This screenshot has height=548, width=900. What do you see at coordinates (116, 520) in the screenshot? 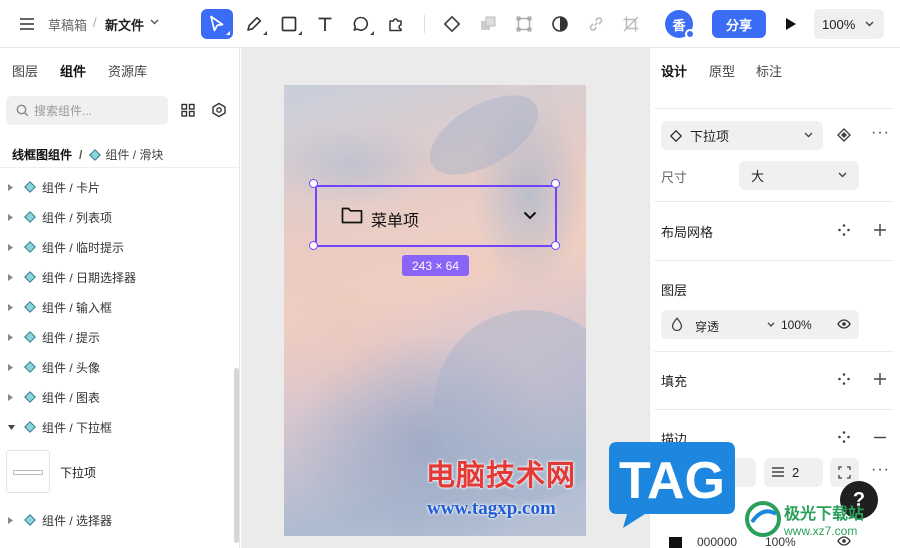
I see `list-item: 组件 / 选择器` at bounding box center [116, 520].